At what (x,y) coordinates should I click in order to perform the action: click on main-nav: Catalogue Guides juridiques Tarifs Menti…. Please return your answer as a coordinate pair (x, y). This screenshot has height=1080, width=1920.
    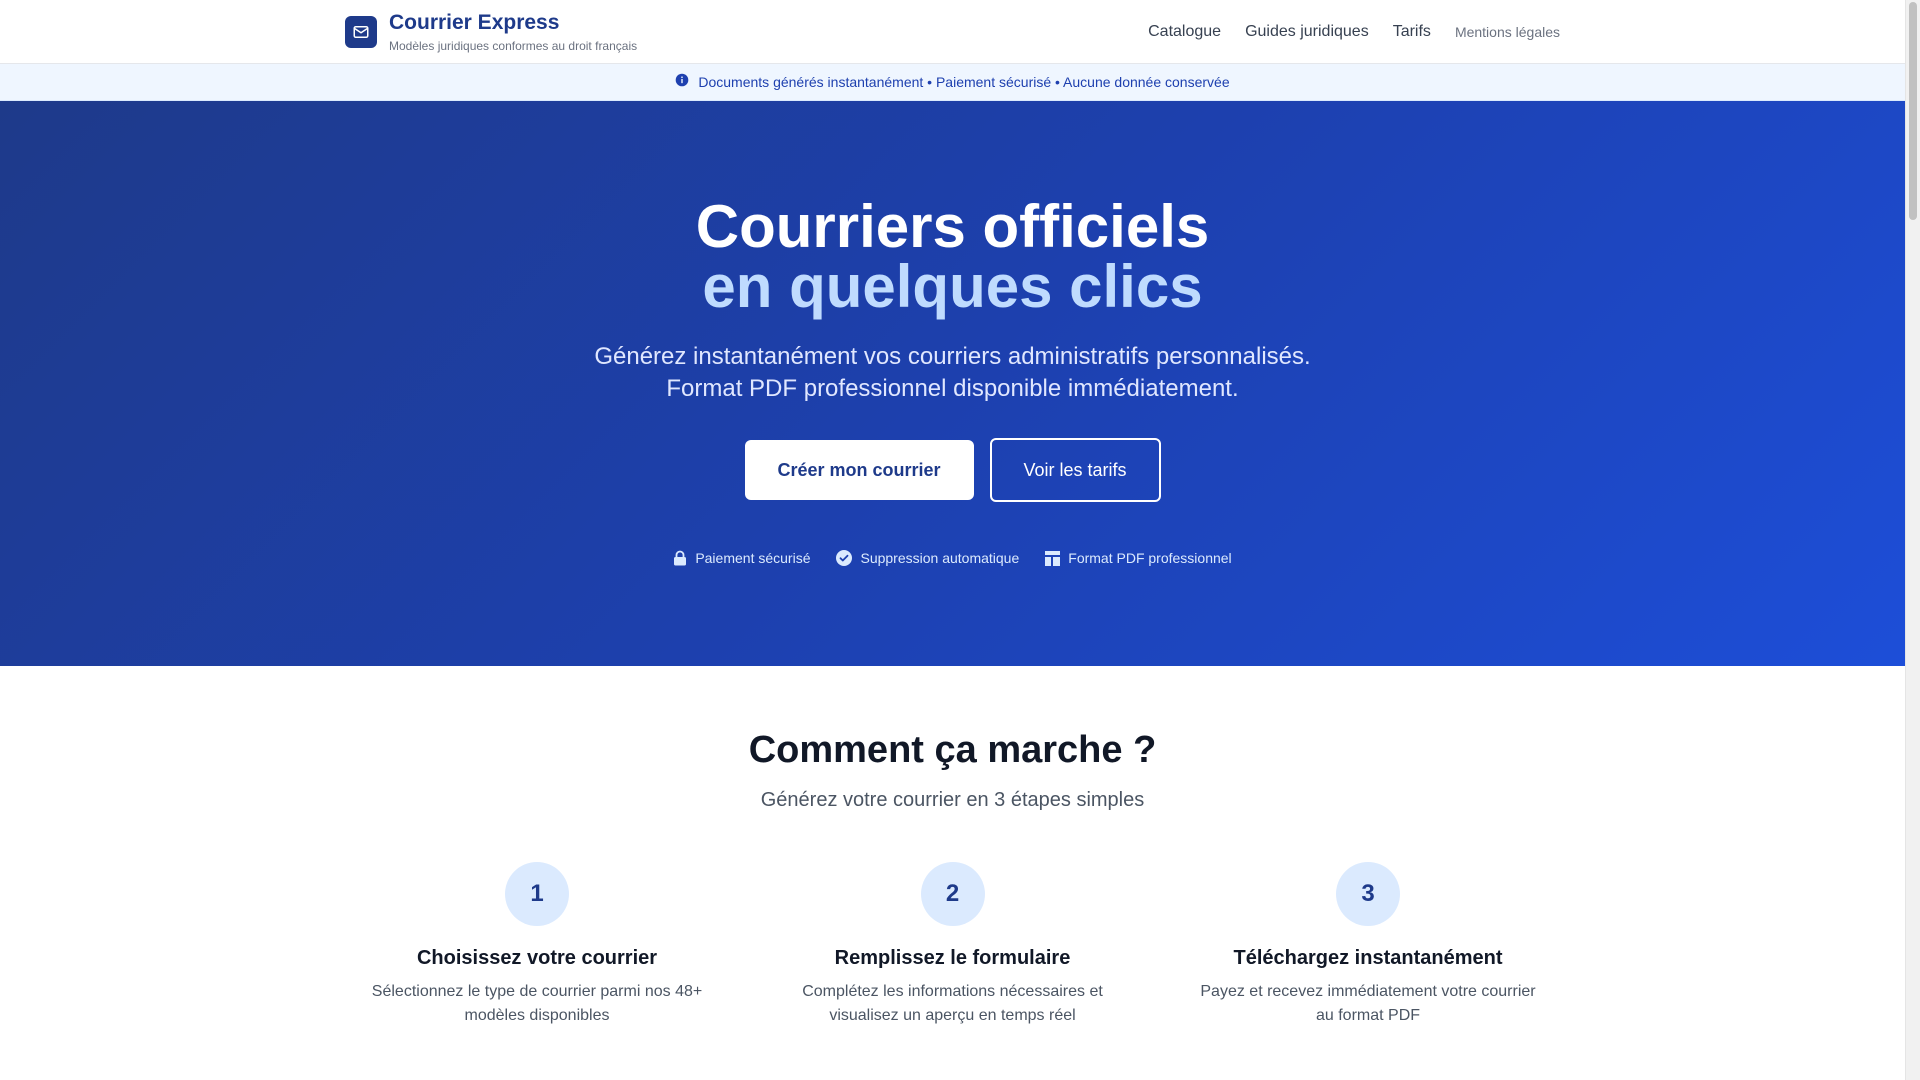
    Looking at the image, I should click on (1354, 32).